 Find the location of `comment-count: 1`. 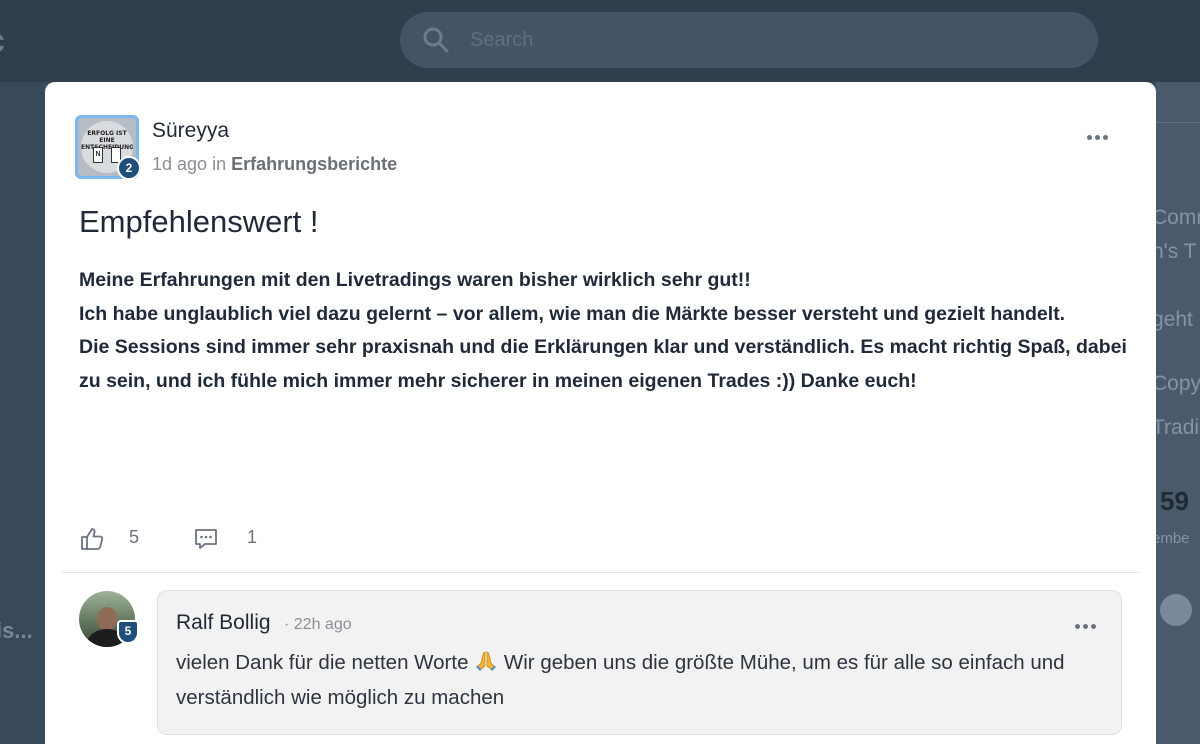

comment-count: 1 is located at coordinates (252, 537).